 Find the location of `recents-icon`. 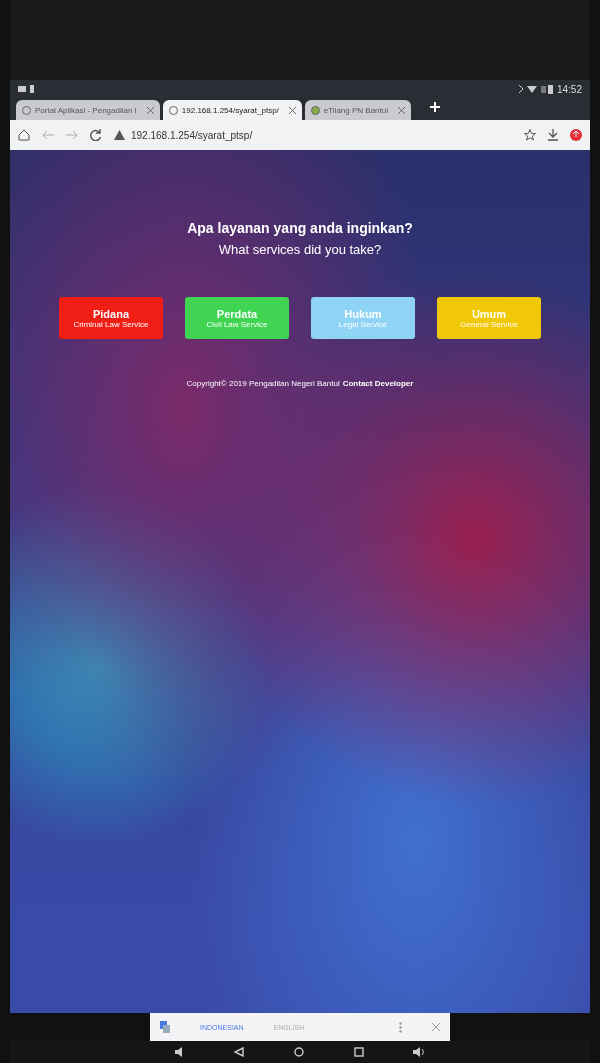

recents-icon is located at coordinates (358, 1052).